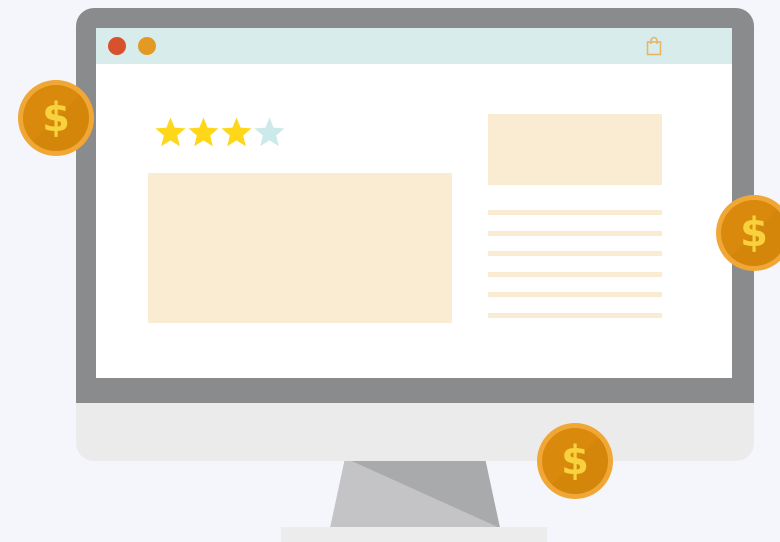  What do you see at coordinates (575, 149) in the screenshot?
I see `product-thumbnail-placeholder` at bounding box center [575, 149].